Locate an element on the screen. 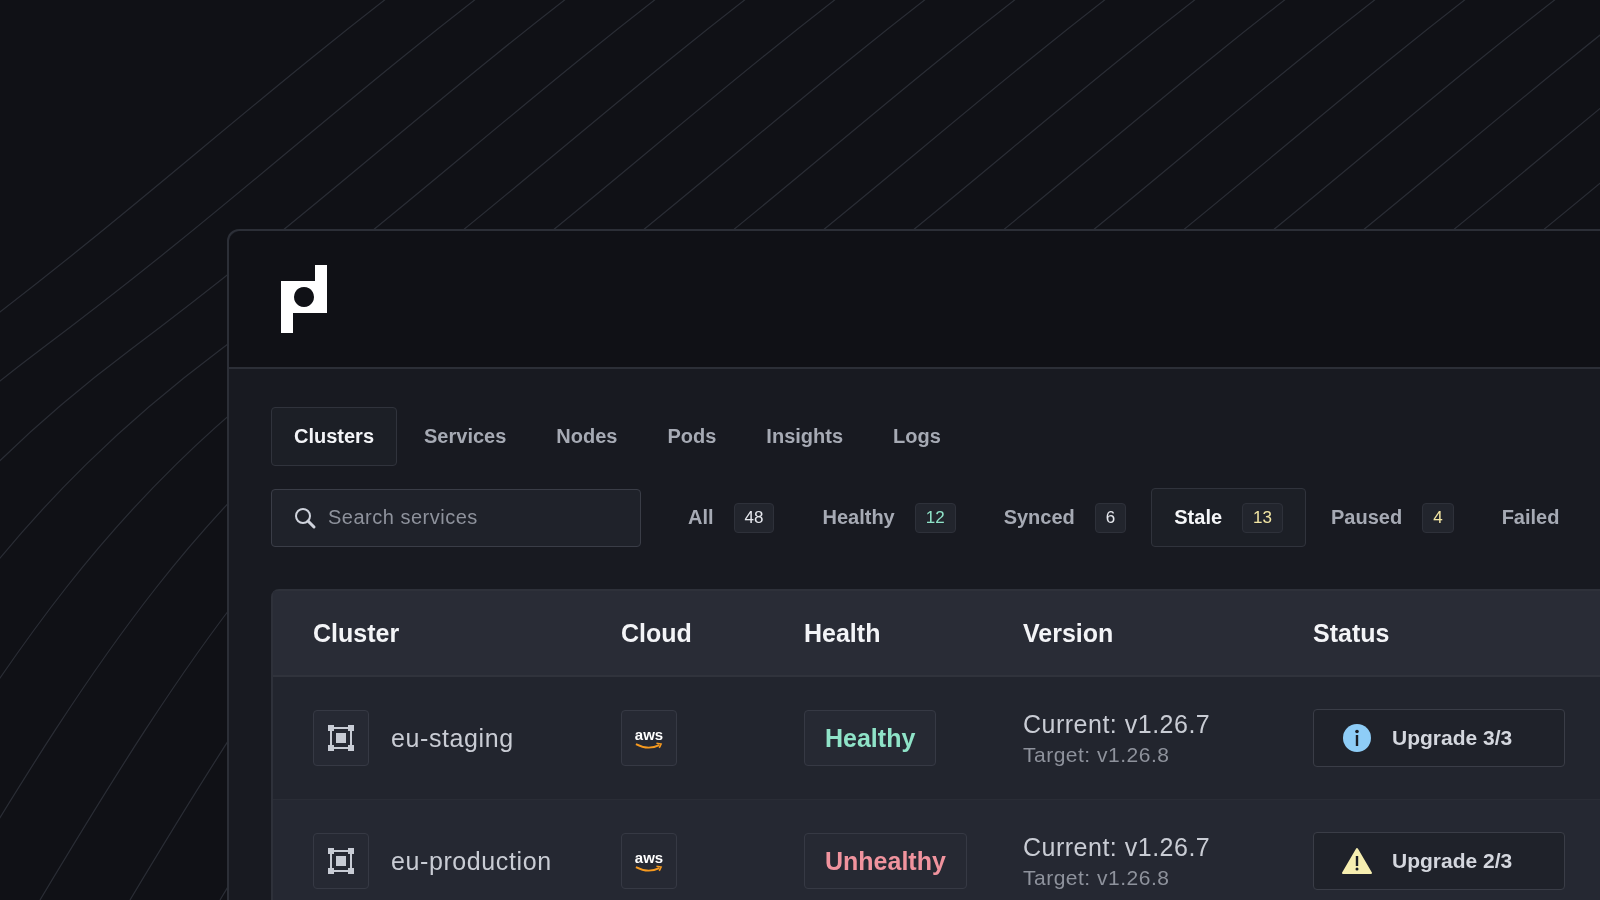  filter-tab: All 48 is located at coordinates (731, 517).